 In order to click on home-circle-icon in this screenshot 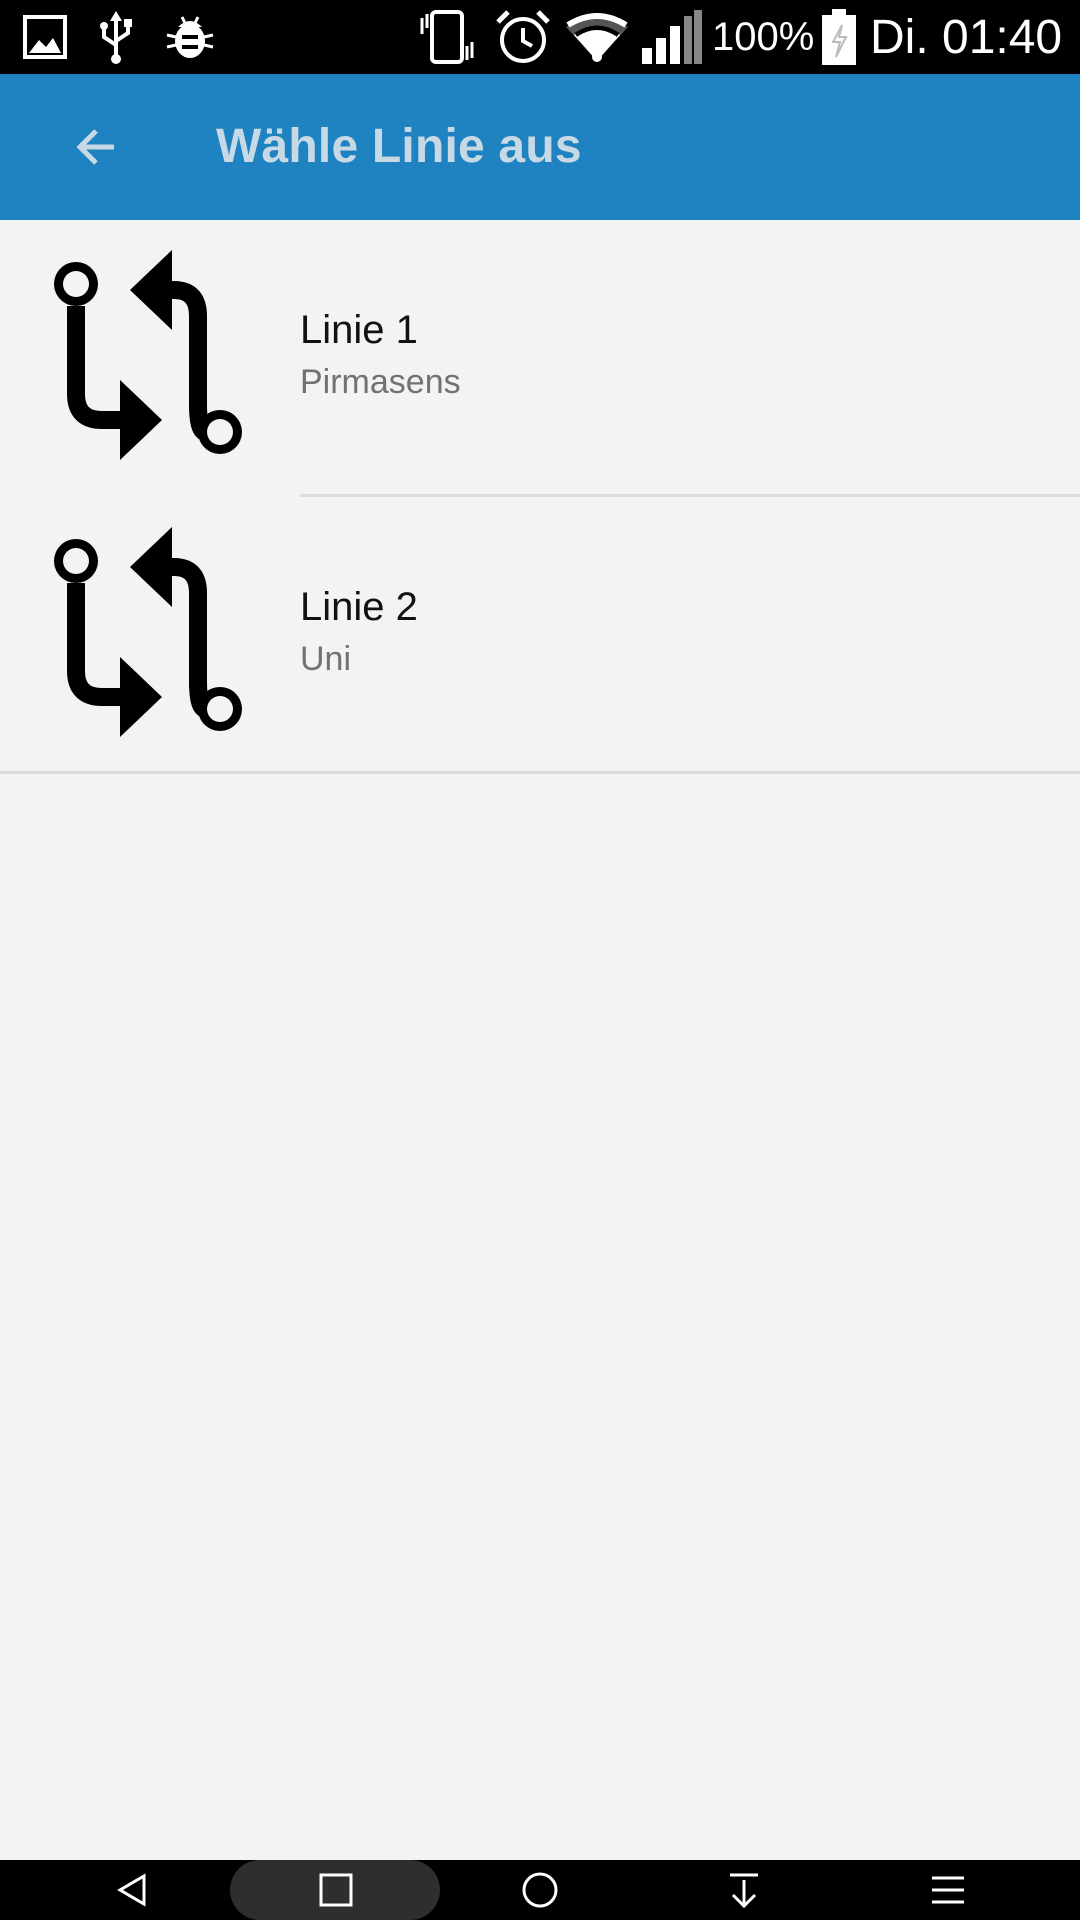, I will do `click(540, 1890)`.